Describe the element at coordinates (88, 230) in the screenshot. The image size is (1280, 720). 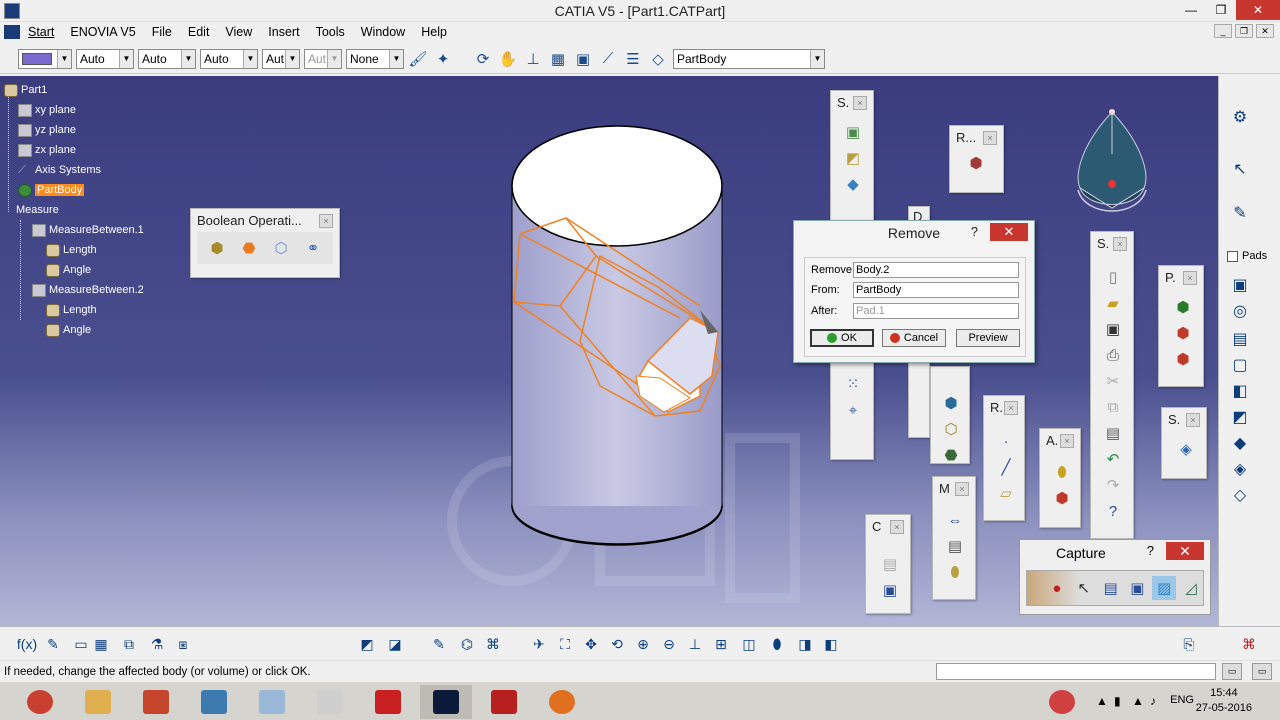
I see `tree-item-measurebetween-1: MeasureBetween.1` at that location.